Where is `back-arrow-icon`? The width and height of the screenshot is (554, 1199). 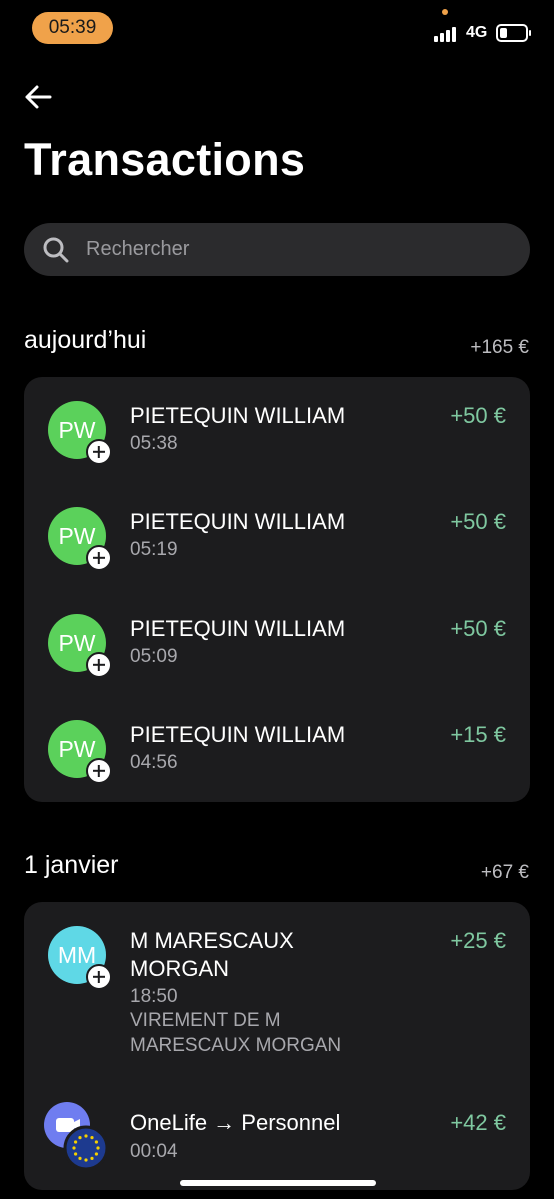 back-arrow-icon is located at coordinates (38, 97).